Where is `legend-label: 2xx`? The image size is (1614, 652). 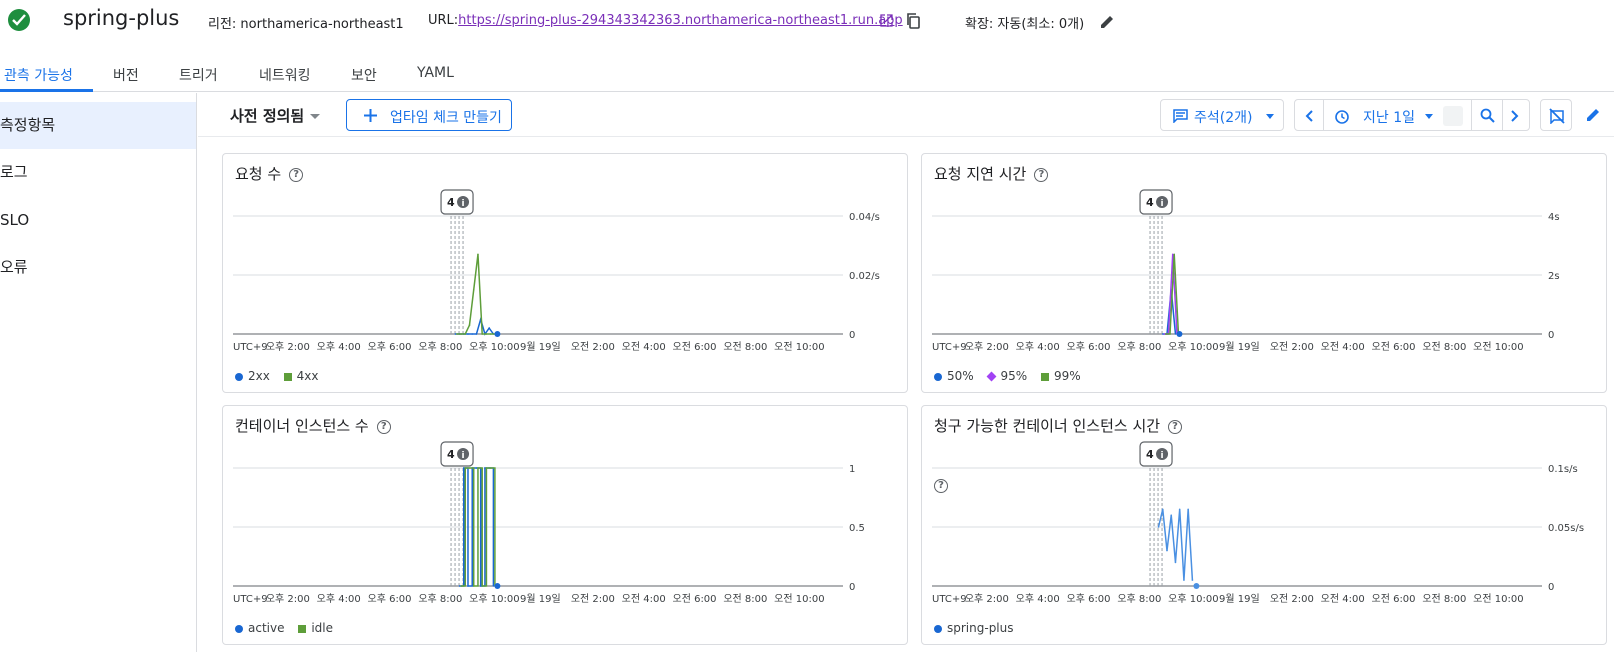 legend-label: 2xx is located at coordinates (259, 376).